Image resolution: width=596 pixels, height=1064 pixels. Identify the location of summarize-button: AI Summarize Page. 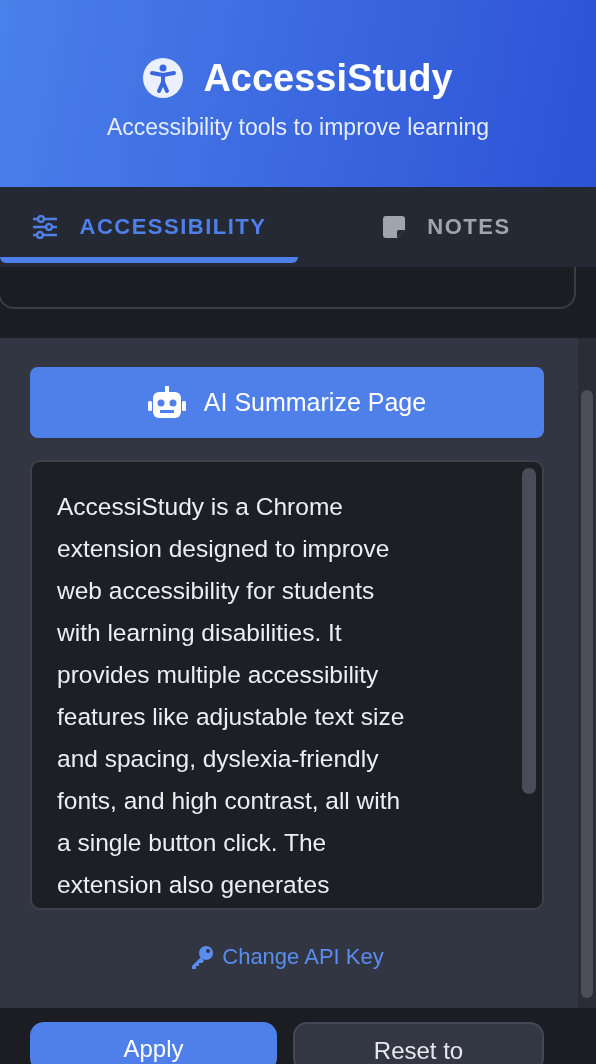
(287, 402).